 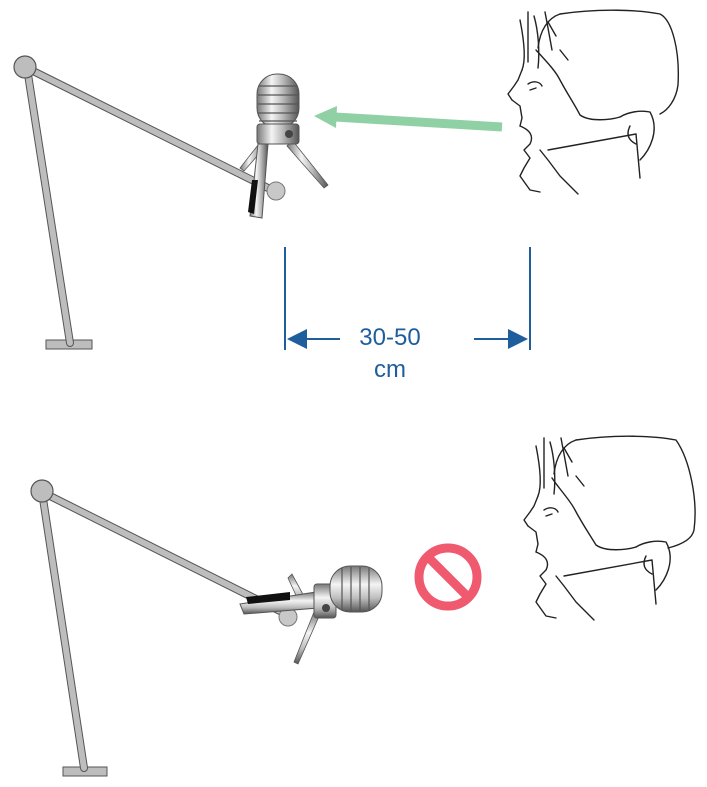 I want to click on sound-direction-arrow, so click(x=408, y=119).